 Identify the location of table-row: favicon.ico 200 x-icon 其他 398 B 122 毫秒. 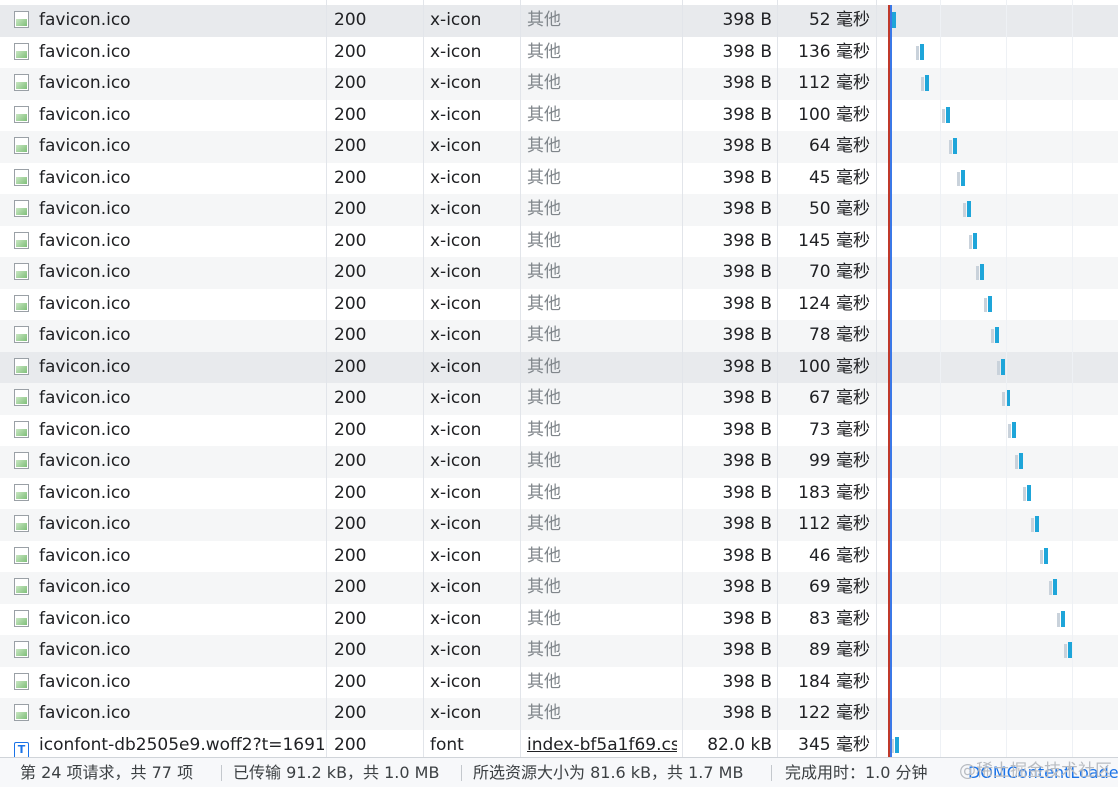
(559, 714).